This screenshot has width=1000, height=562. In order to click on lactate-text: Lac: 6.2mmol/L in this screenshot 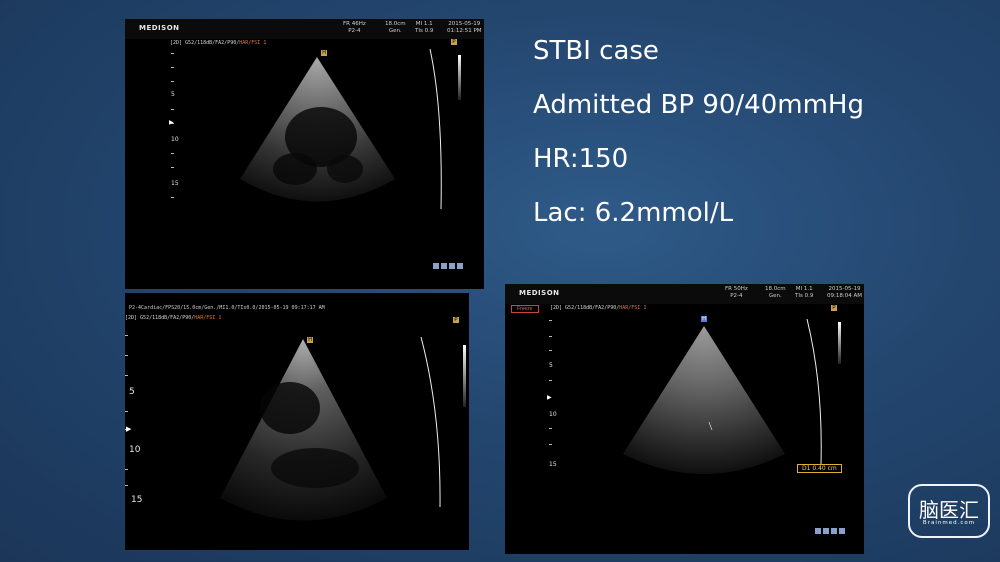, I will do `click(633, 213)`.